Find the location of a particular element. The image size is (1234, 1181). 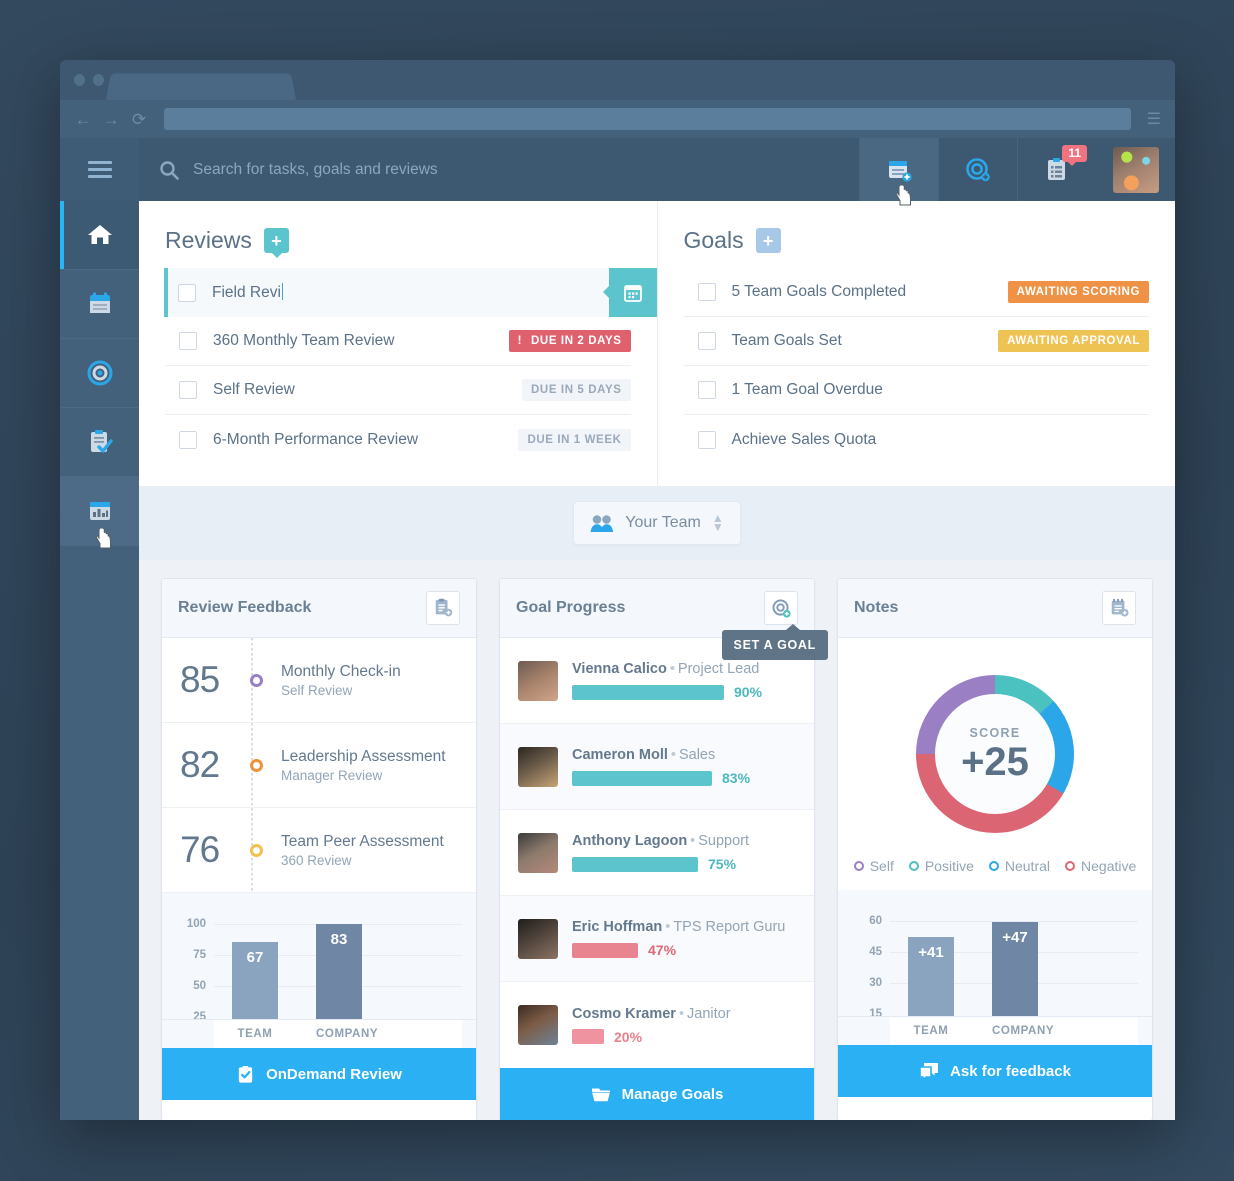

feedback-score: 76 is located at coordinates (200, 849).